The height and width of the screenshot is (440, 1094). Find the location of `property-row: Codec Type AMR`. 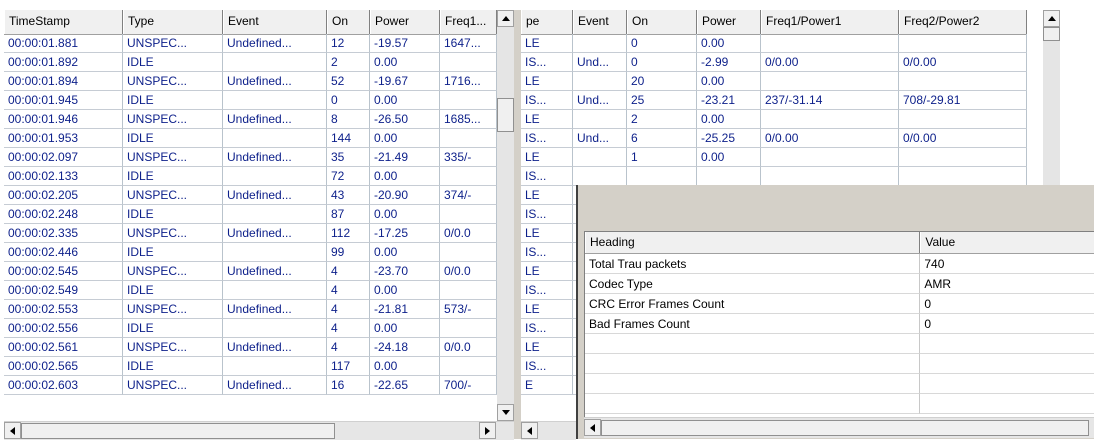

property-row: Codec Type AMR is located at coordinates (839, 284).